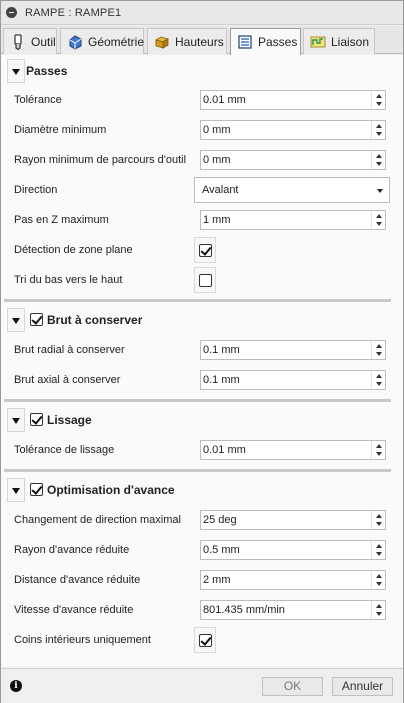 This screenshot has width=404, height=703. Describe the element at coordinates (205, 250) in the screenshot. I see `flat-detection-checkbox` at that location.